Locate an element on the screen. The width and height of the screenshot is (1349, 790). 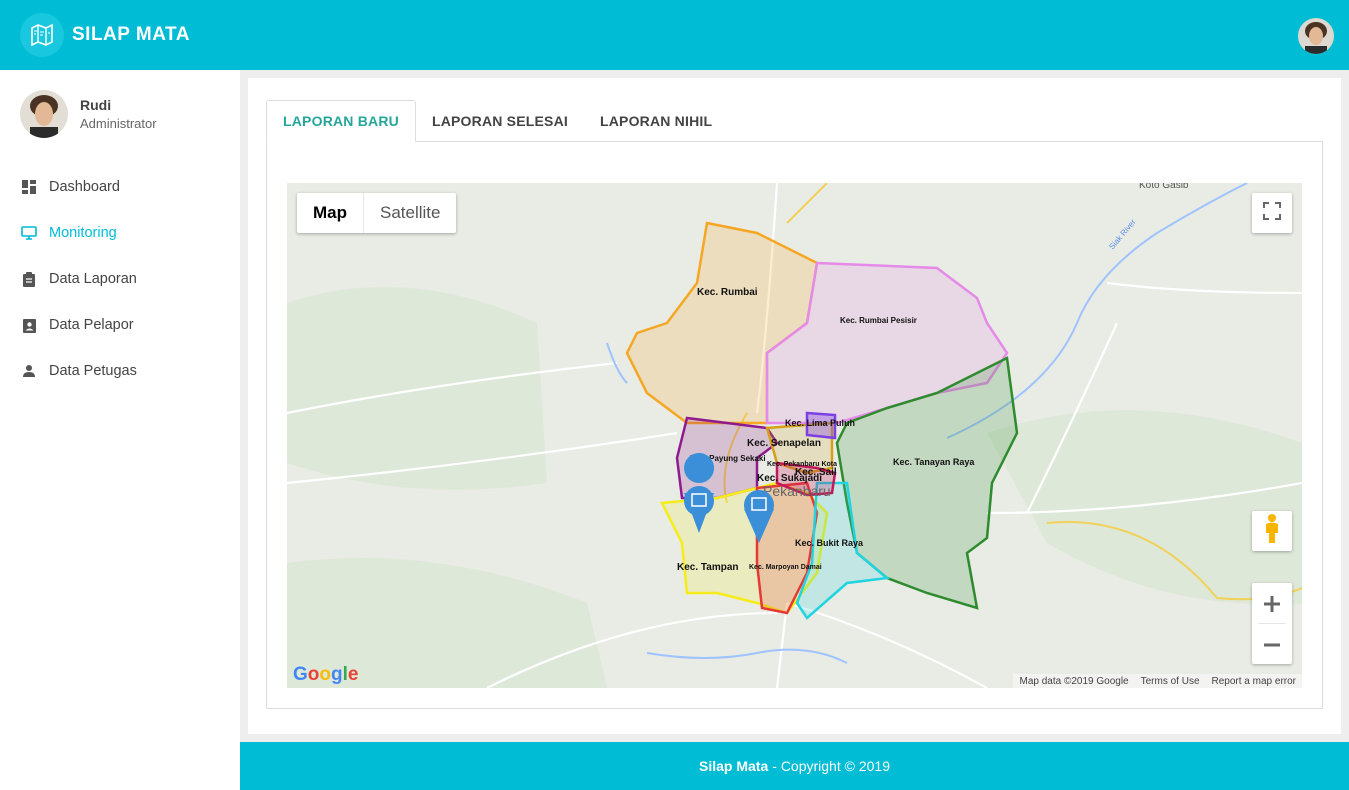
user-profile: Rudi Administrator is located at coordinates (88, 114).